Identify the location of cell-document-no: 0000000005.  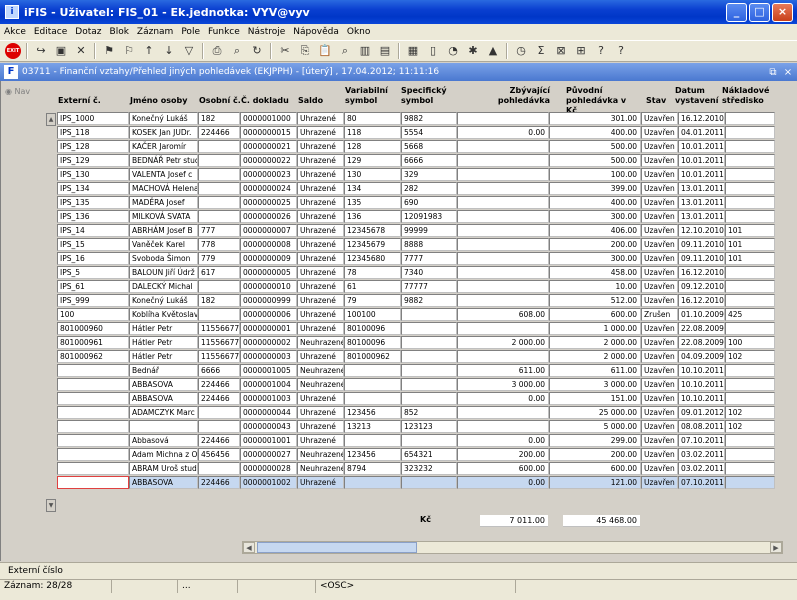
(268, 272).